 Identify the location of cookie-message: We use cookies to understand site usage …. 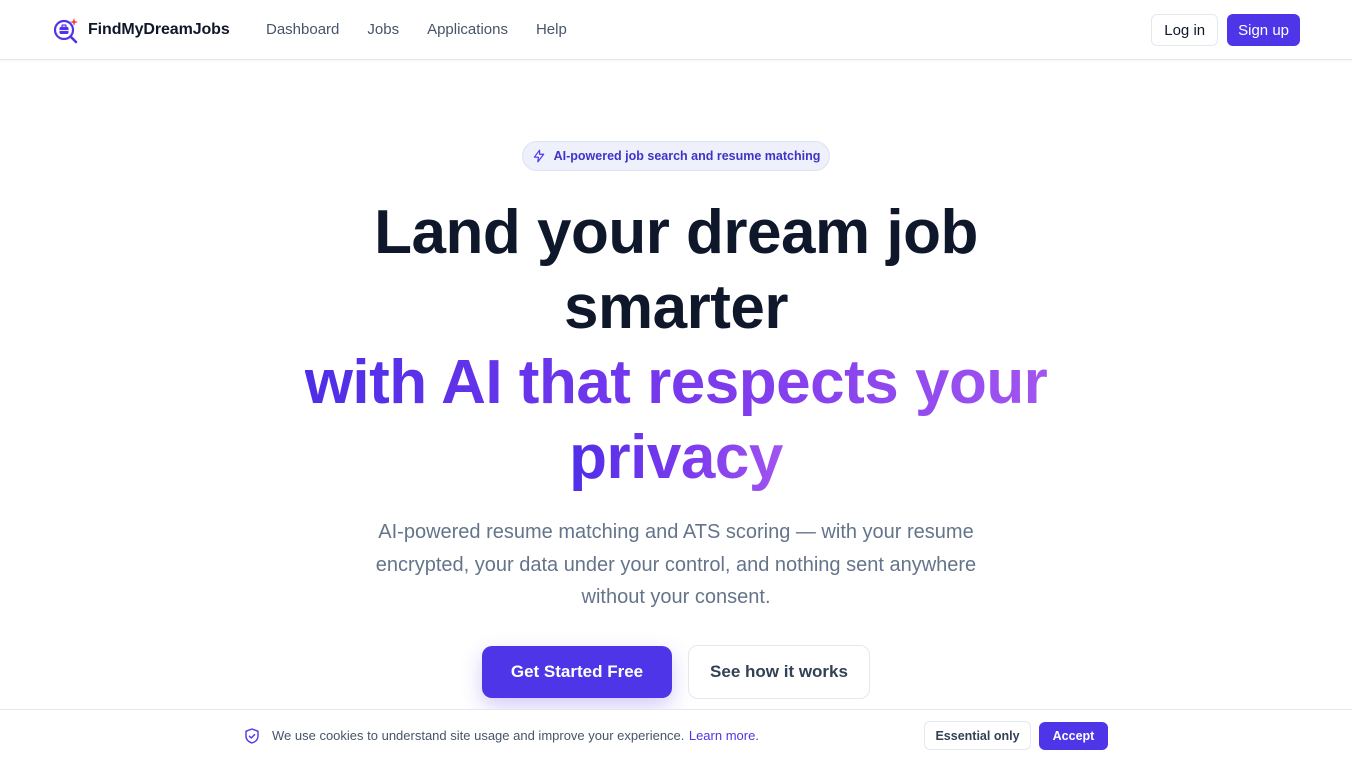
(478, 735).